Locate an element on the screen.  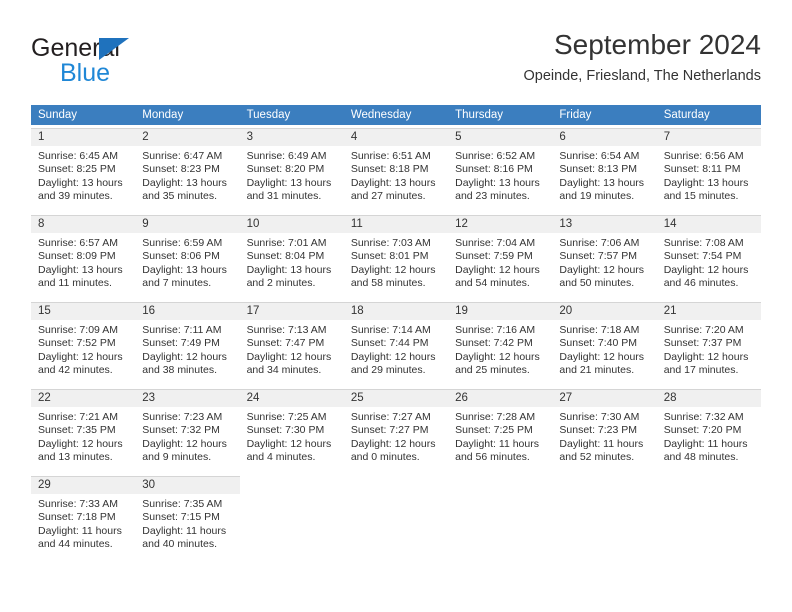
sunrise-text: Sunrise: 7:28 AM is located at coordinates (495, 417).